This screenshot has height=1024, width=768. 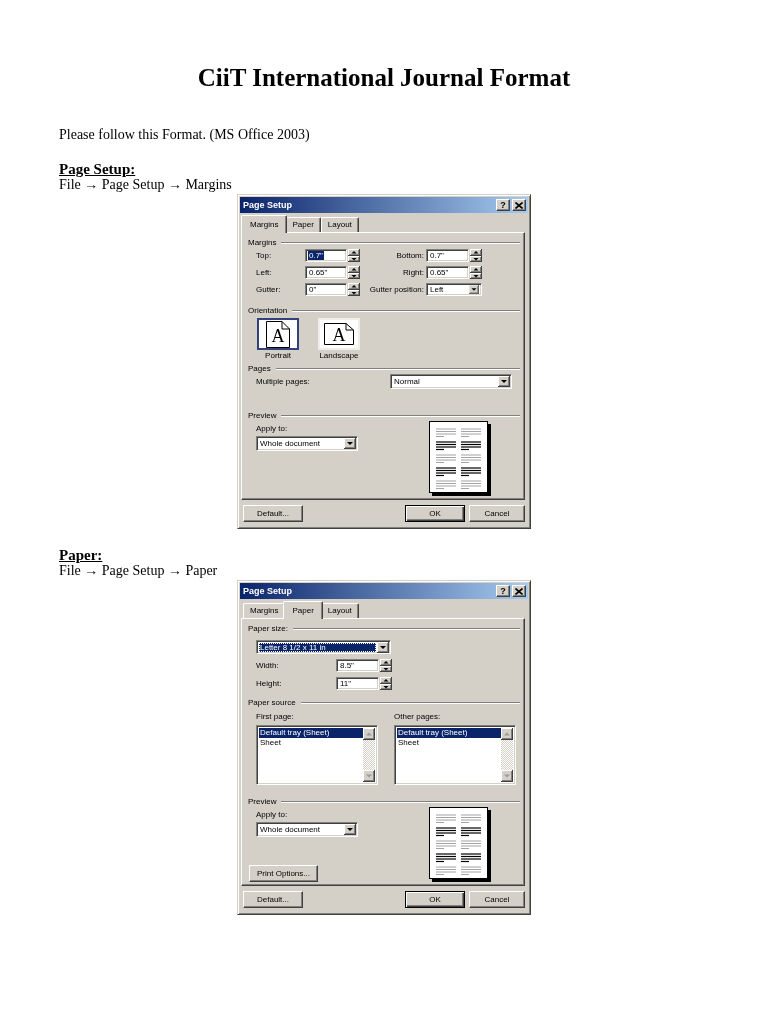 What do you see at coordinates (262, 243) in the screenshot?
I see `group-label: Margins` at bounding box center [262, 243].